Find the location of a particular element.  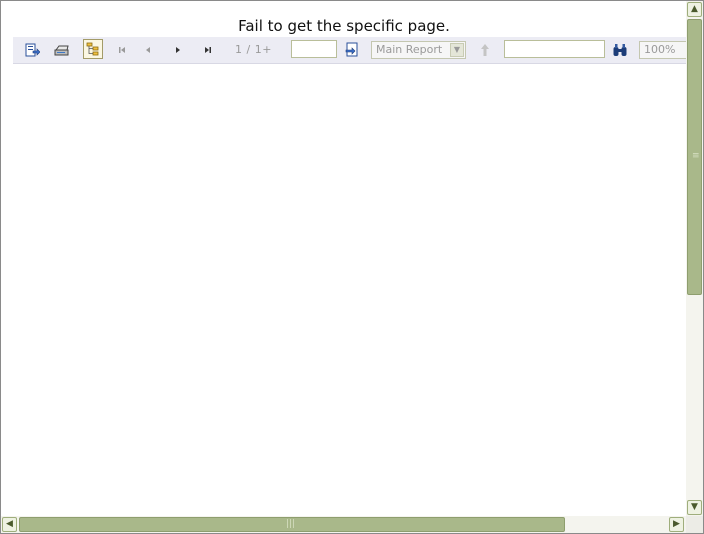

group-tree-toggle is located at coordinates (93, 49).